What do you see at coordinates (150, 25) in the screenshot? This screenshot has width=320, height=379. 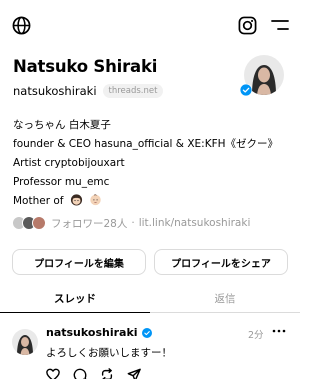 I see `top-bar` at bounding box center [150, 25].